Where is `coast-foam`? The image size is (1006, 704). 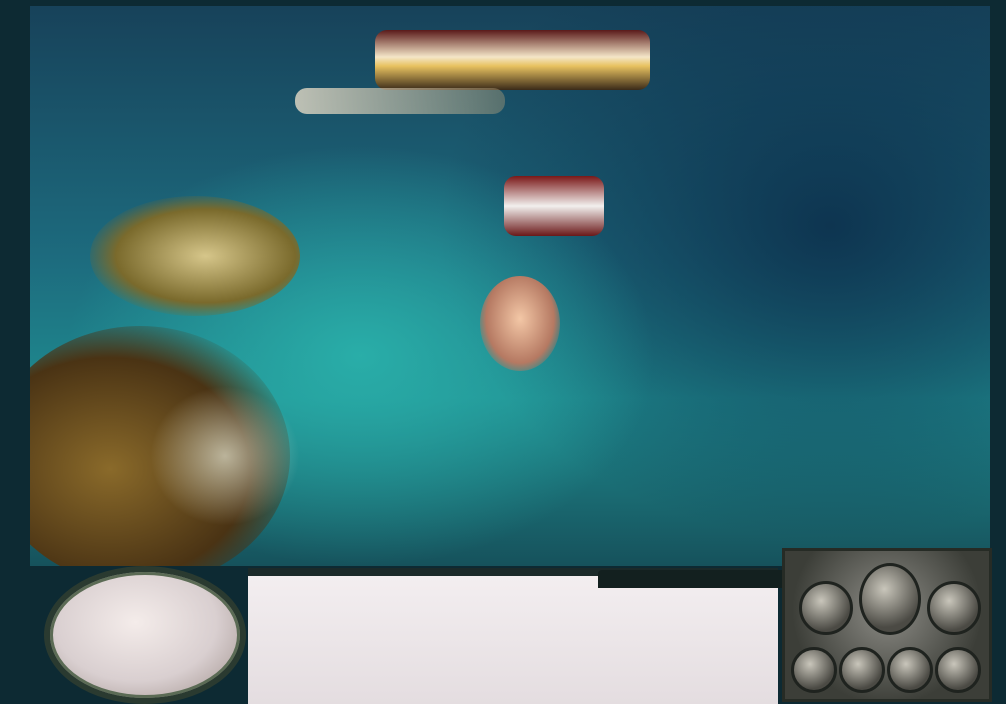 coast-foam is located at coordinates (225, 456).